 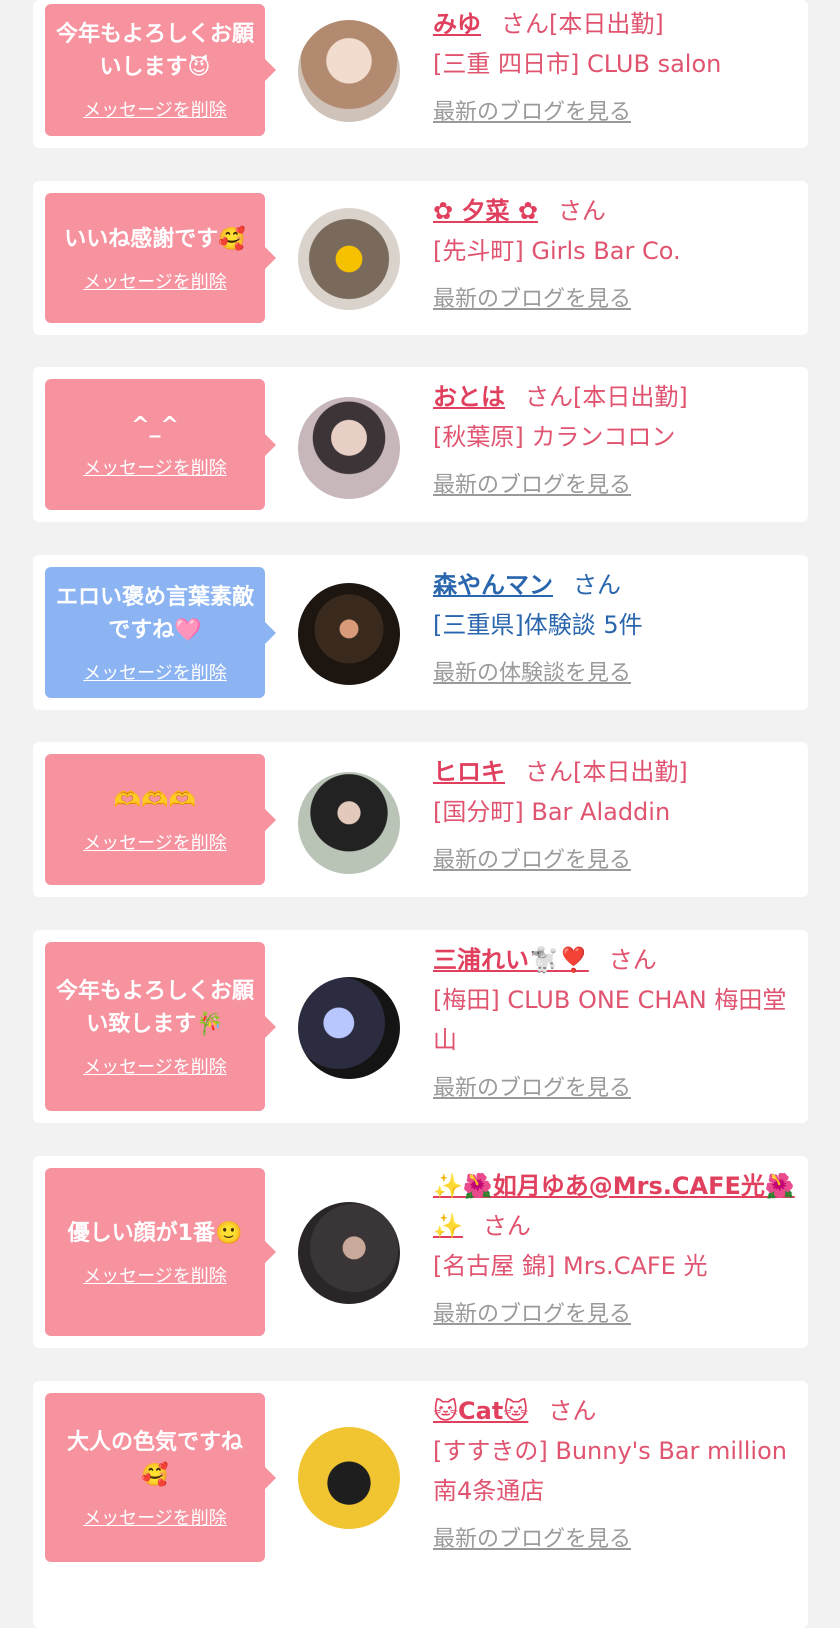 What do you see at coordinates (155, 1233) in the screenshot?
I see `message-text: 優しい顔が1番🙂` at bounding box center [155, 1233].